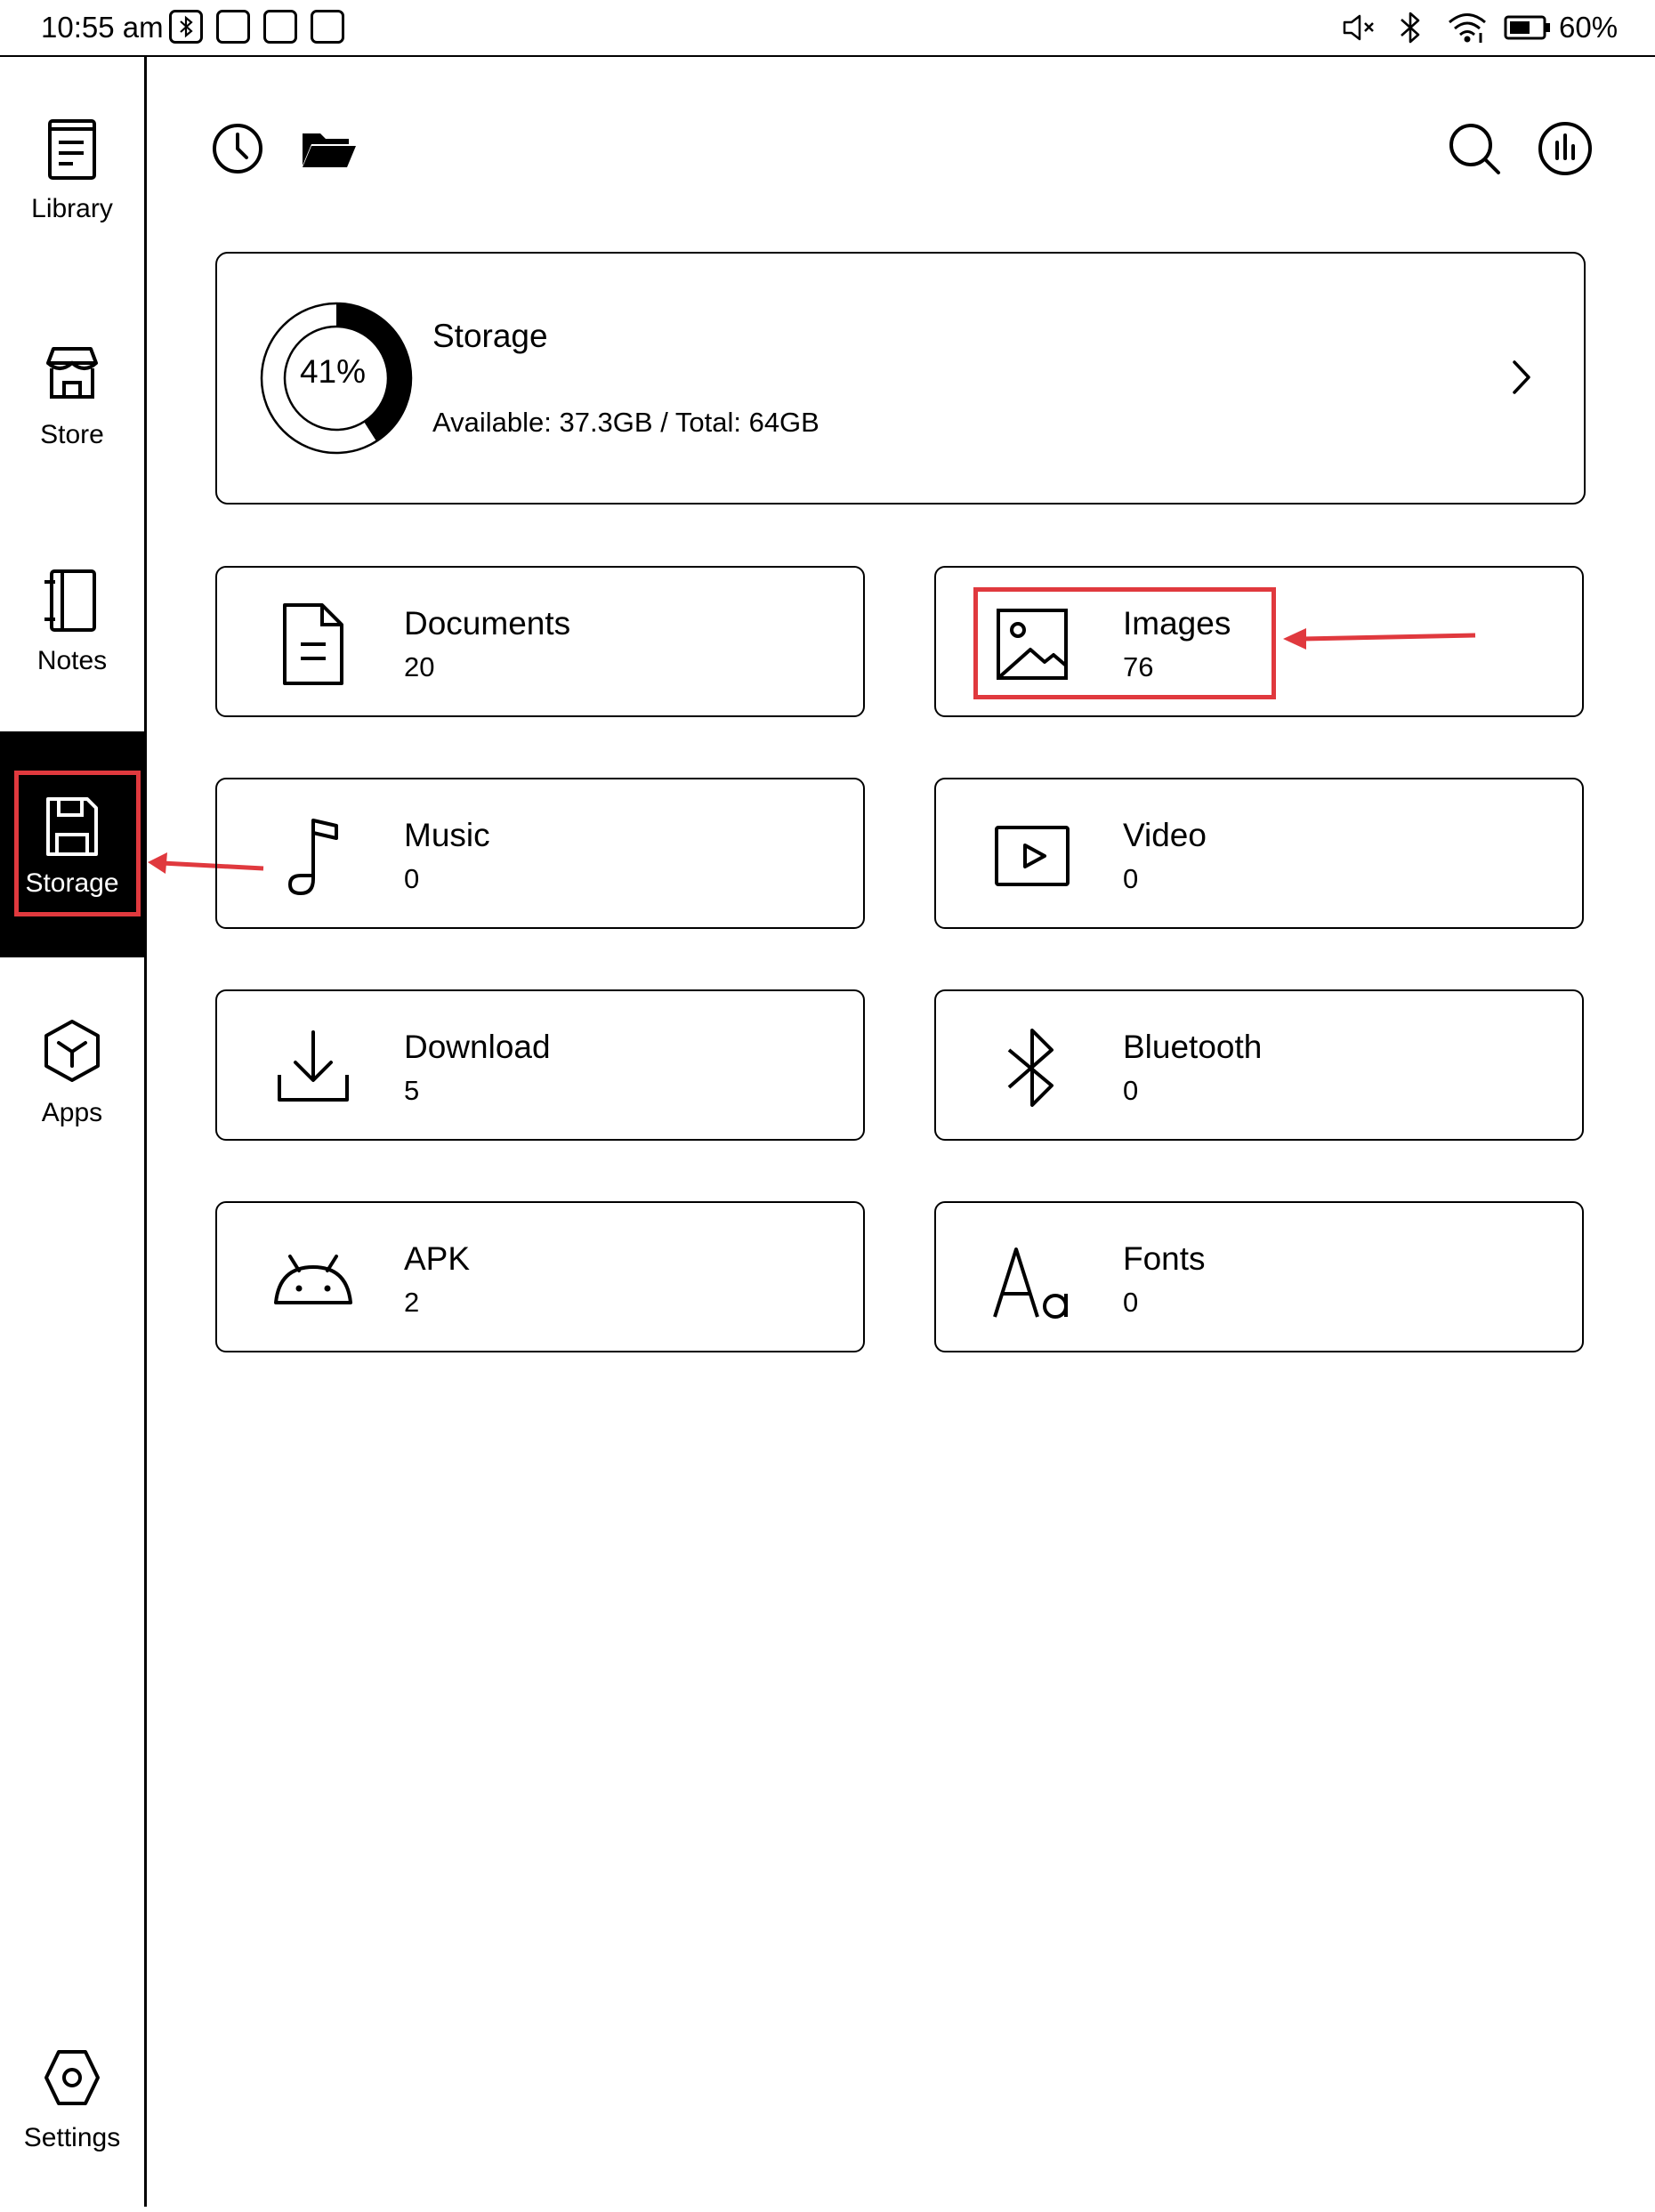 The image size is (1655, 2212). What do you see at coordinates (1165, 835) in the screenshot?
I see `category-name: Video` at bounding box center [1165, 835].